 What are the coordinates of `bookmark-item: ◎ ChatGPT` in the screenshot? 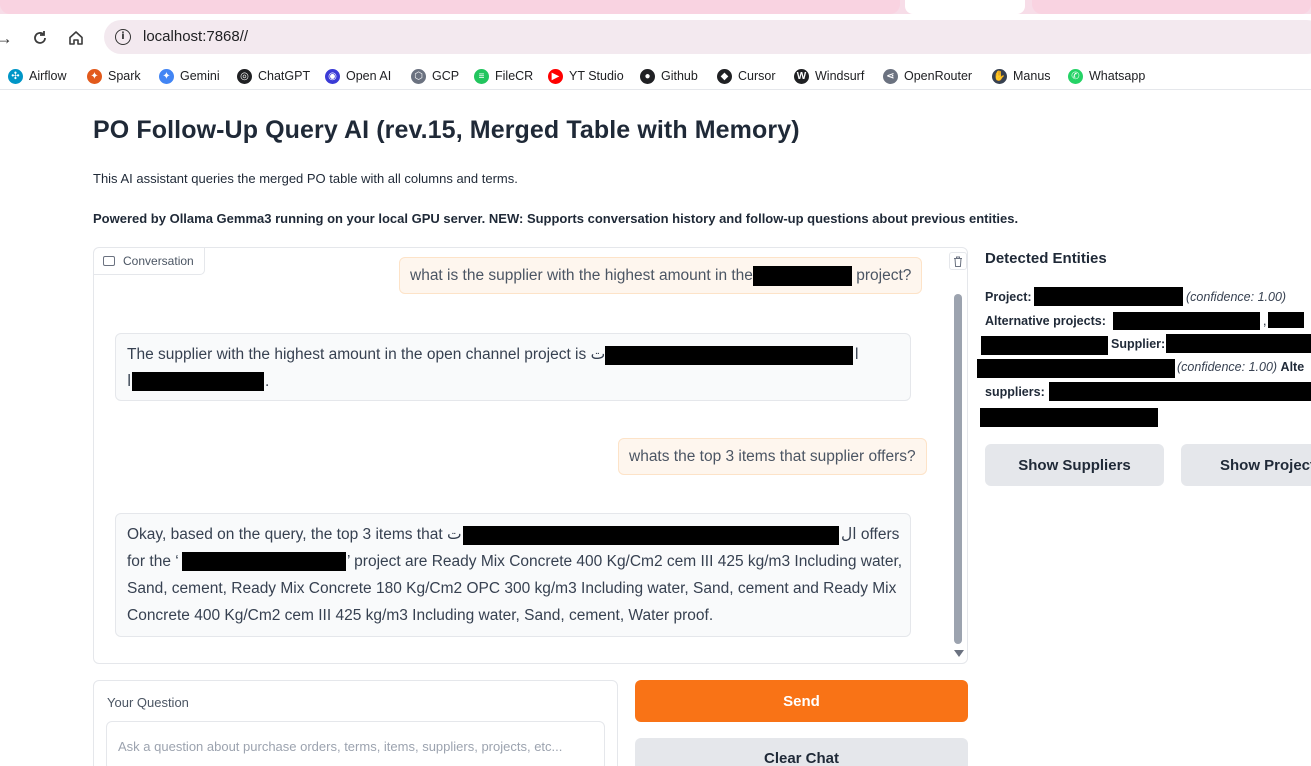 It's located at (273, 76).